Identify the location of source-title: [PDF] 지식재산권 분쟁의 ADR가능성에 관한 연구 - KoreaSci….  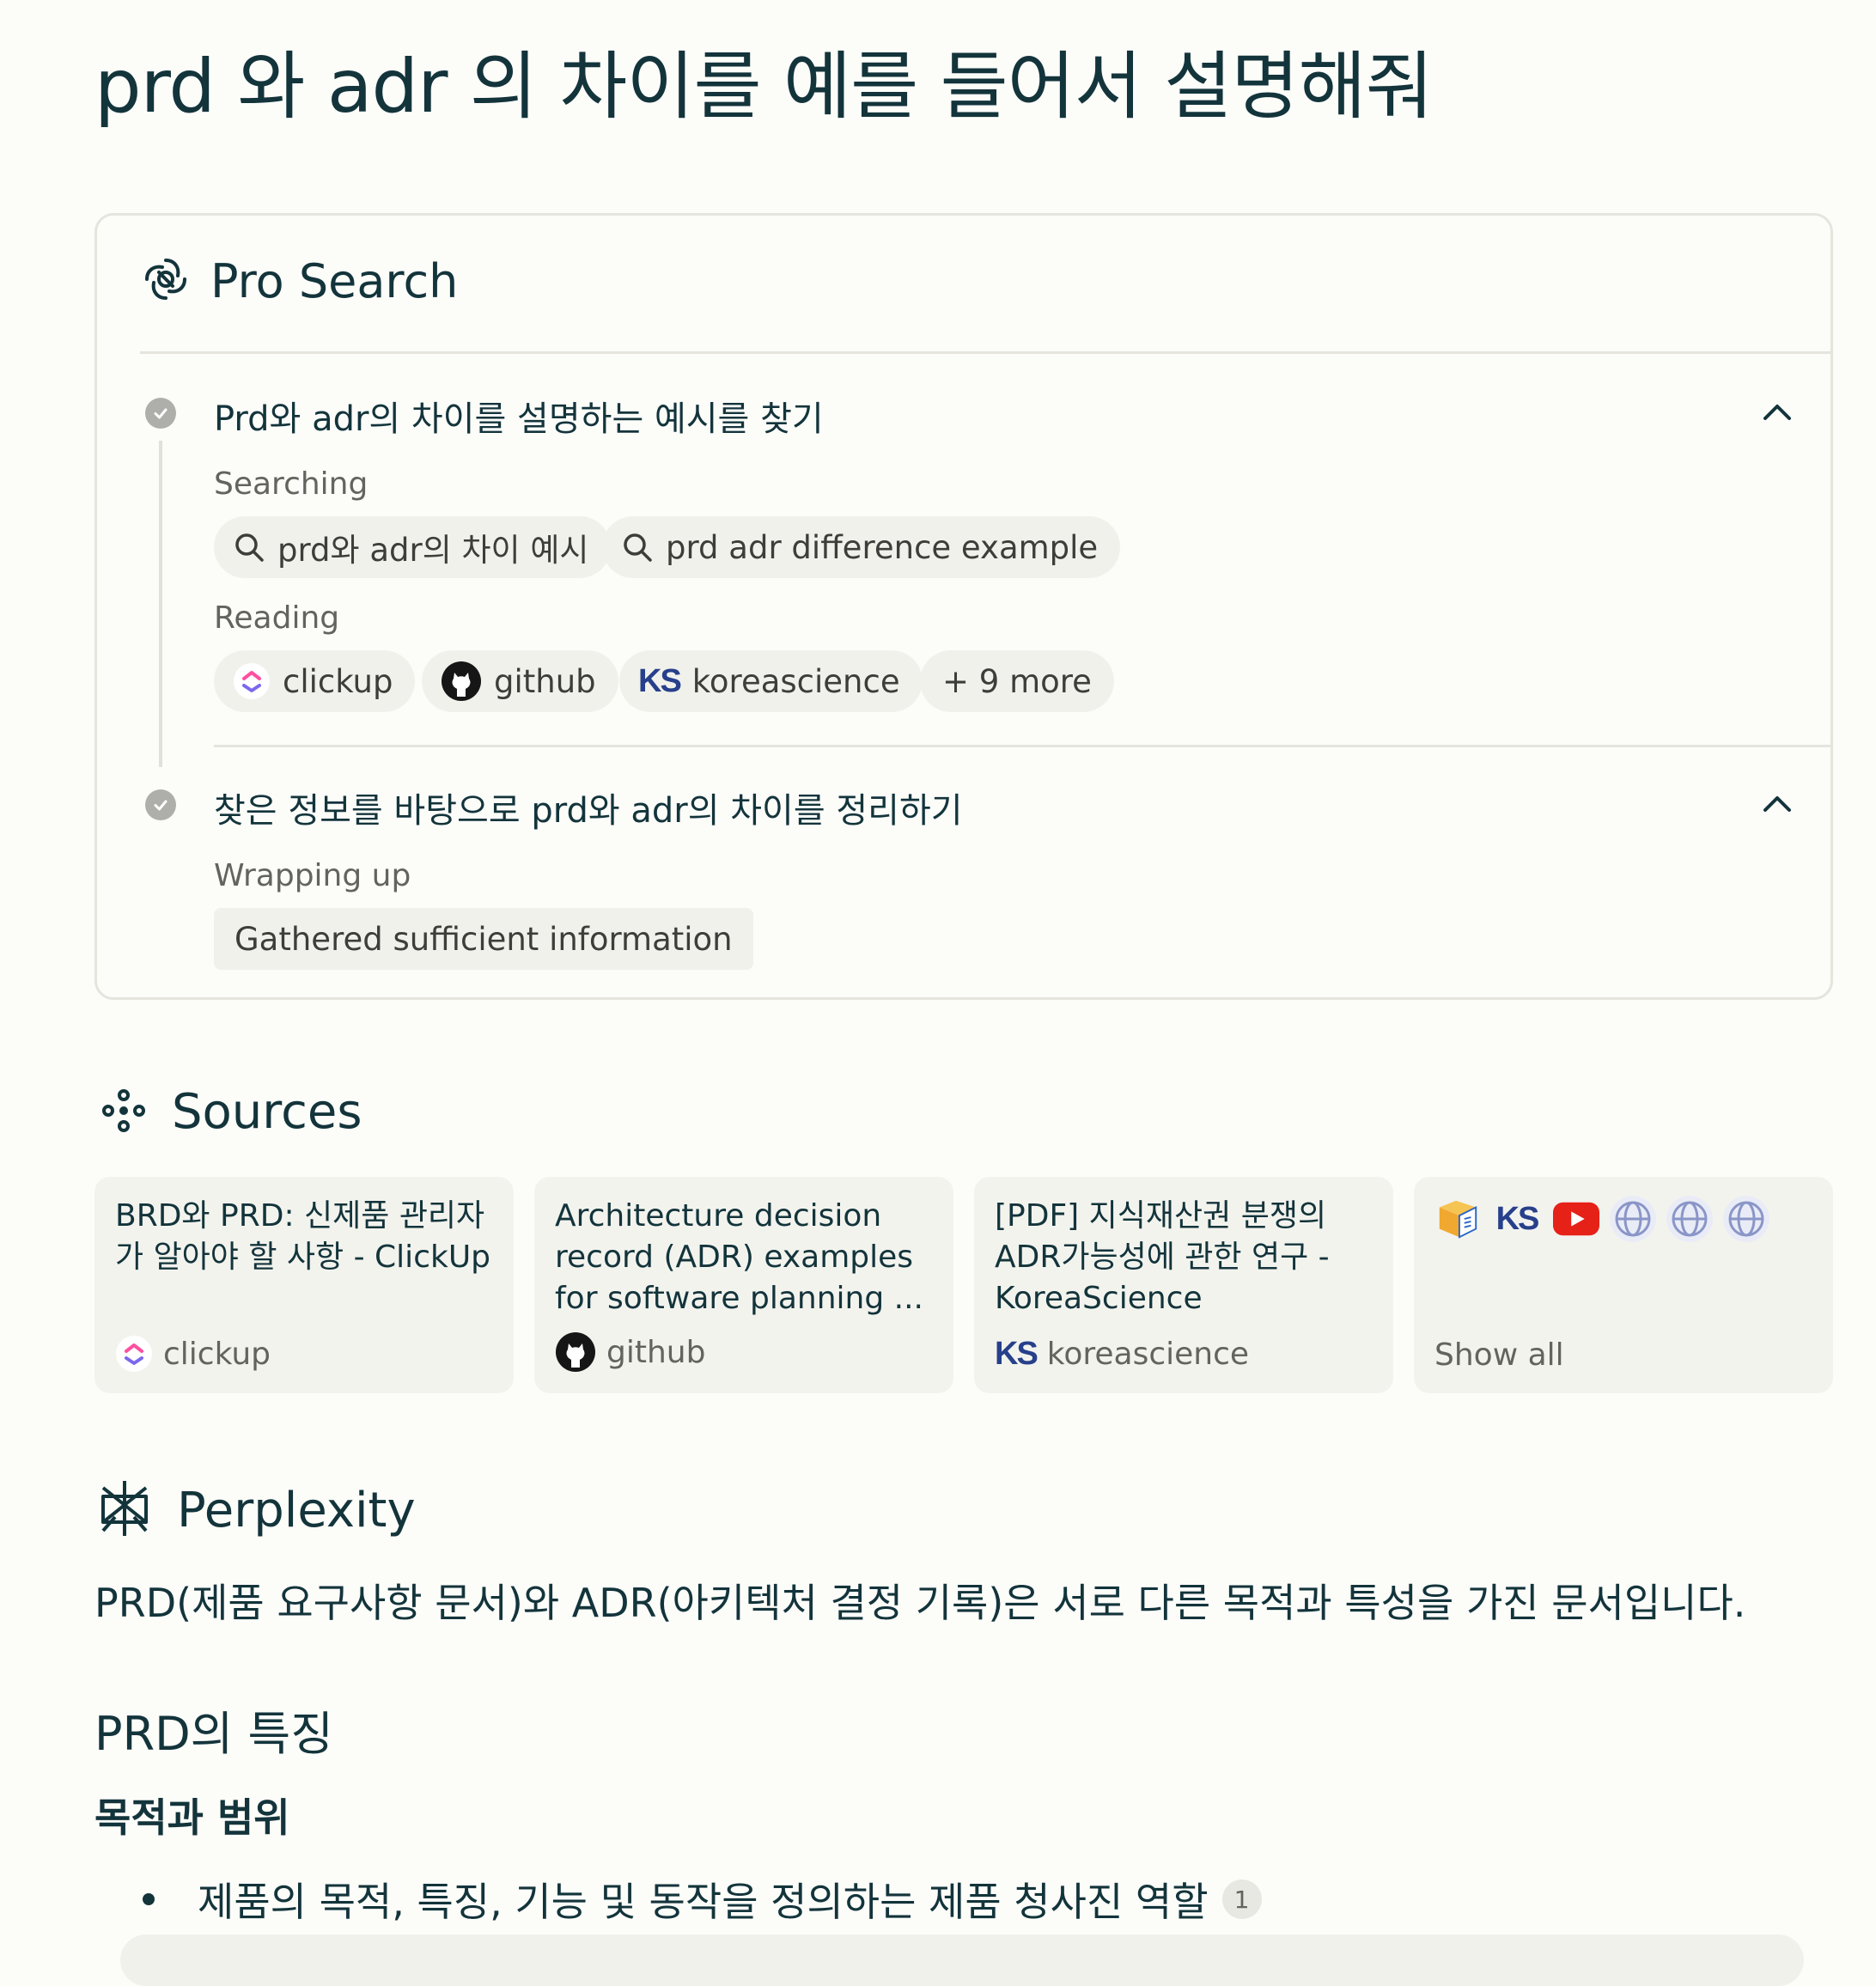
(1162, 1257).